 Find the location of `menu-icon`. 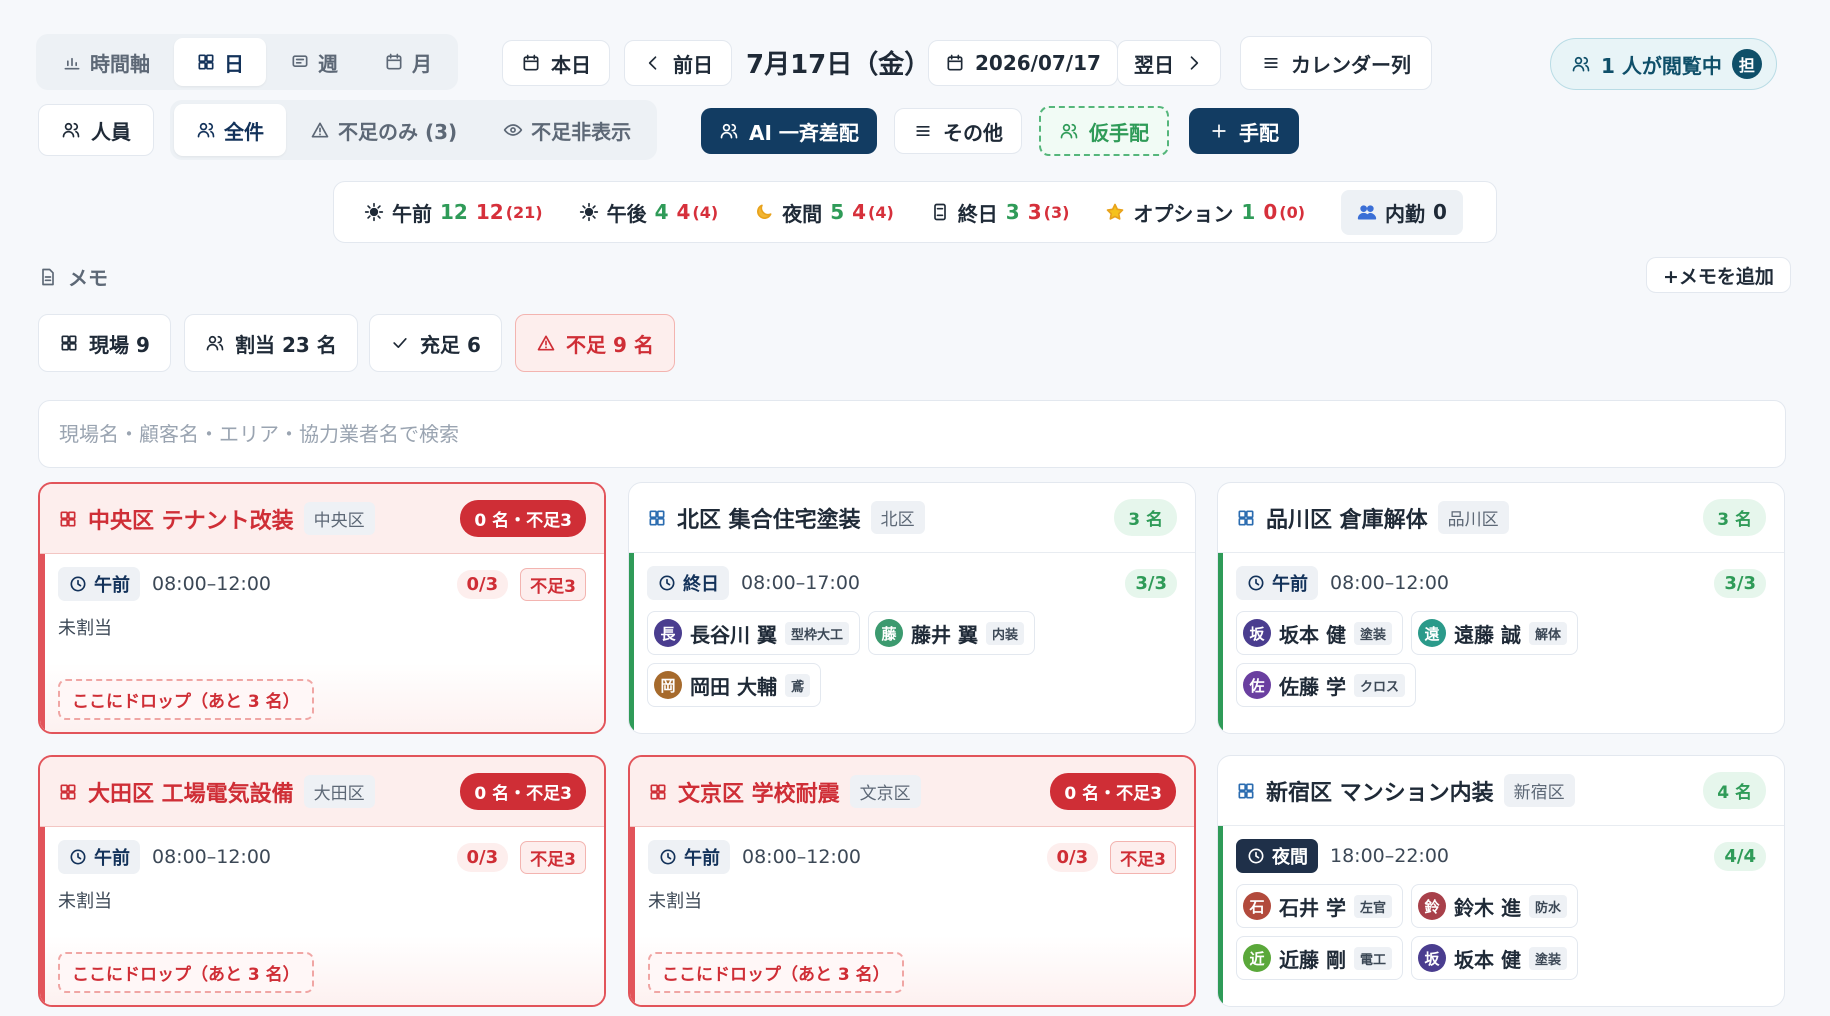

menu-icon is located at coordinates (923, 131).